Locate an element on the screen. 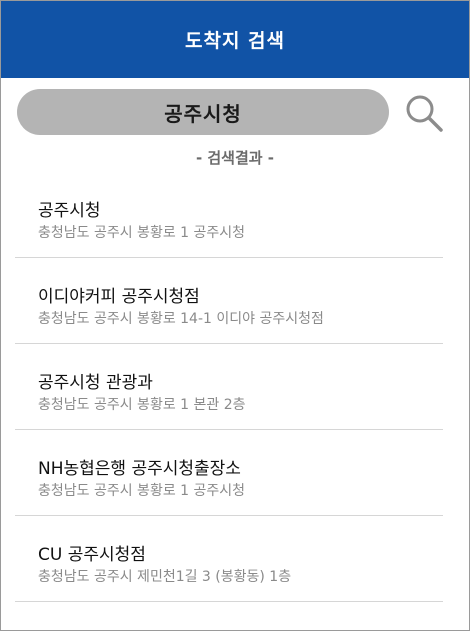 The height and width of the screenshot is (631, 470). result-item: CU 공주시청점 충청남도 공주시 제민천1길 3 (봉황동) 1층 is located at coordinates (229, 559).